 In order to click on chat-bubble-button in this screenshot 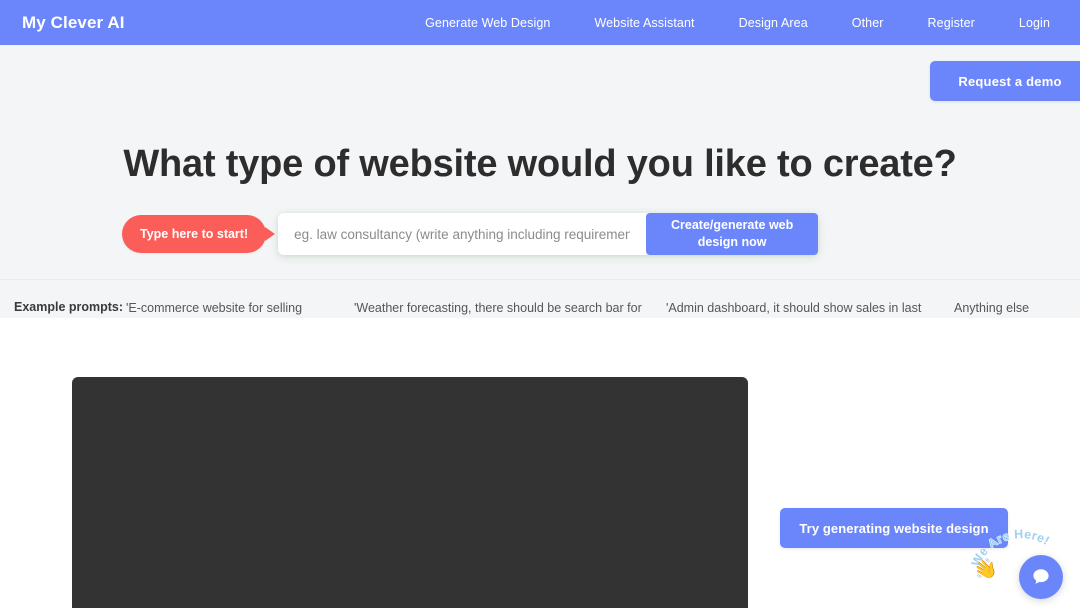, I will do `click(1041, 577)`.